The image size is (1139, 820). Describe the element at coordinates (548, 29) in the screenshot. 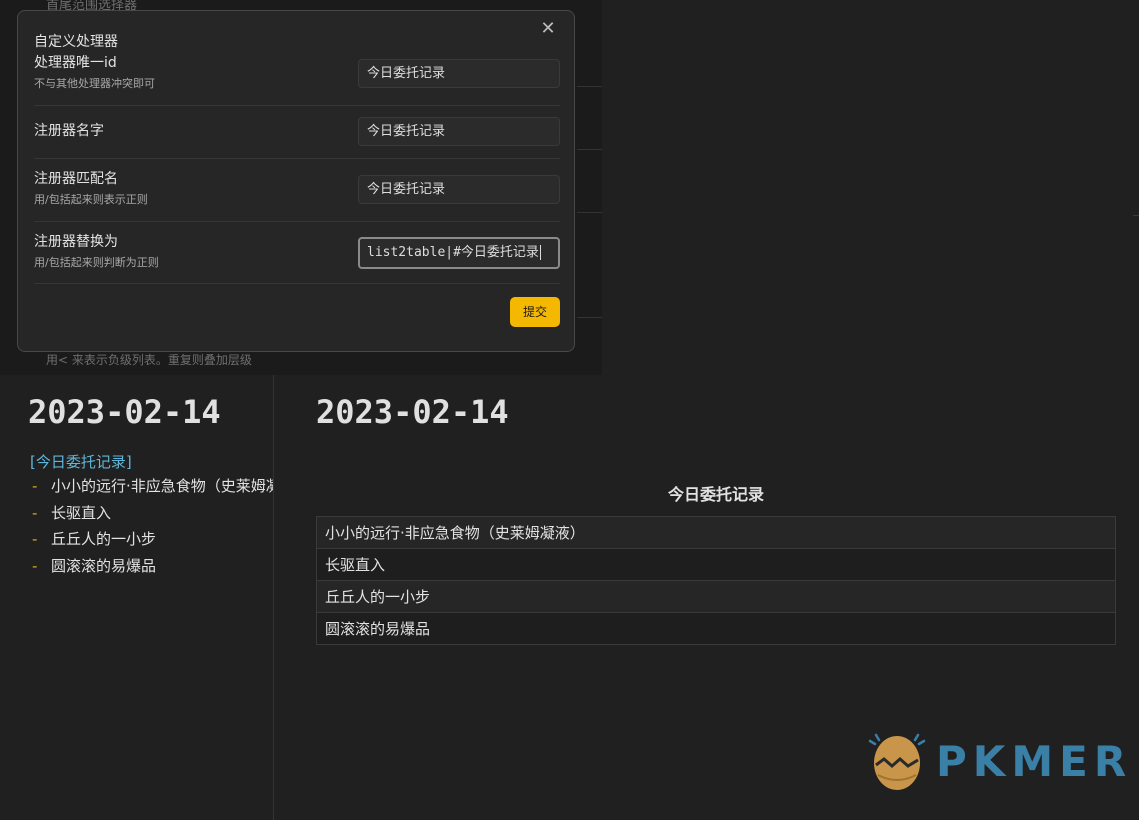

I see `close-icon: ✕` at that location.